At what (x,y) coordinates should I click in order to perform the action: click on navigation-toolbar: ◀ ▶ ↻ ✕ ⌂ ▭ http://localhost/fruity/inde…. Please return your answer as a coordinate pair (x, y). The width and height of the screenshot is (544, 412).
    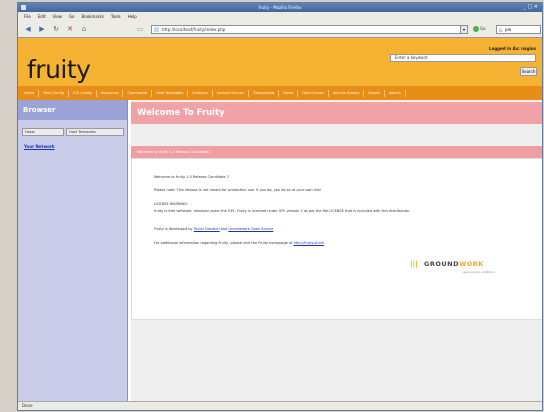
    Looking at the image, I should click on (280, 29).